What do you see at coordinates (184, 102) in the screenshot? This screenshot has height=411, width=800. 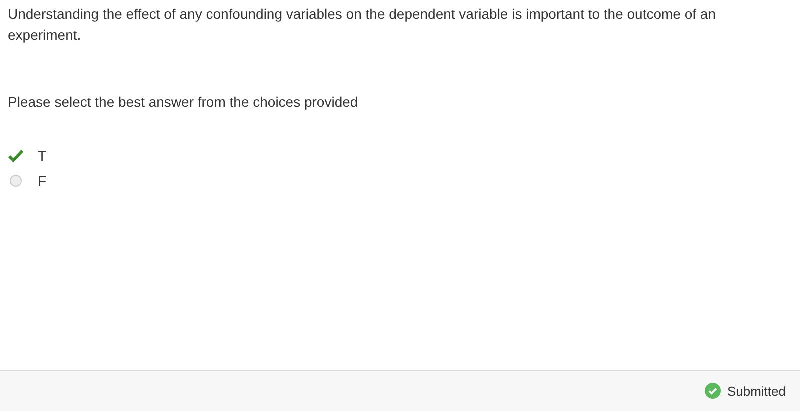 I see `instruction-text: Please select the best answer from the choices provided` at bounding box center [184, 102].